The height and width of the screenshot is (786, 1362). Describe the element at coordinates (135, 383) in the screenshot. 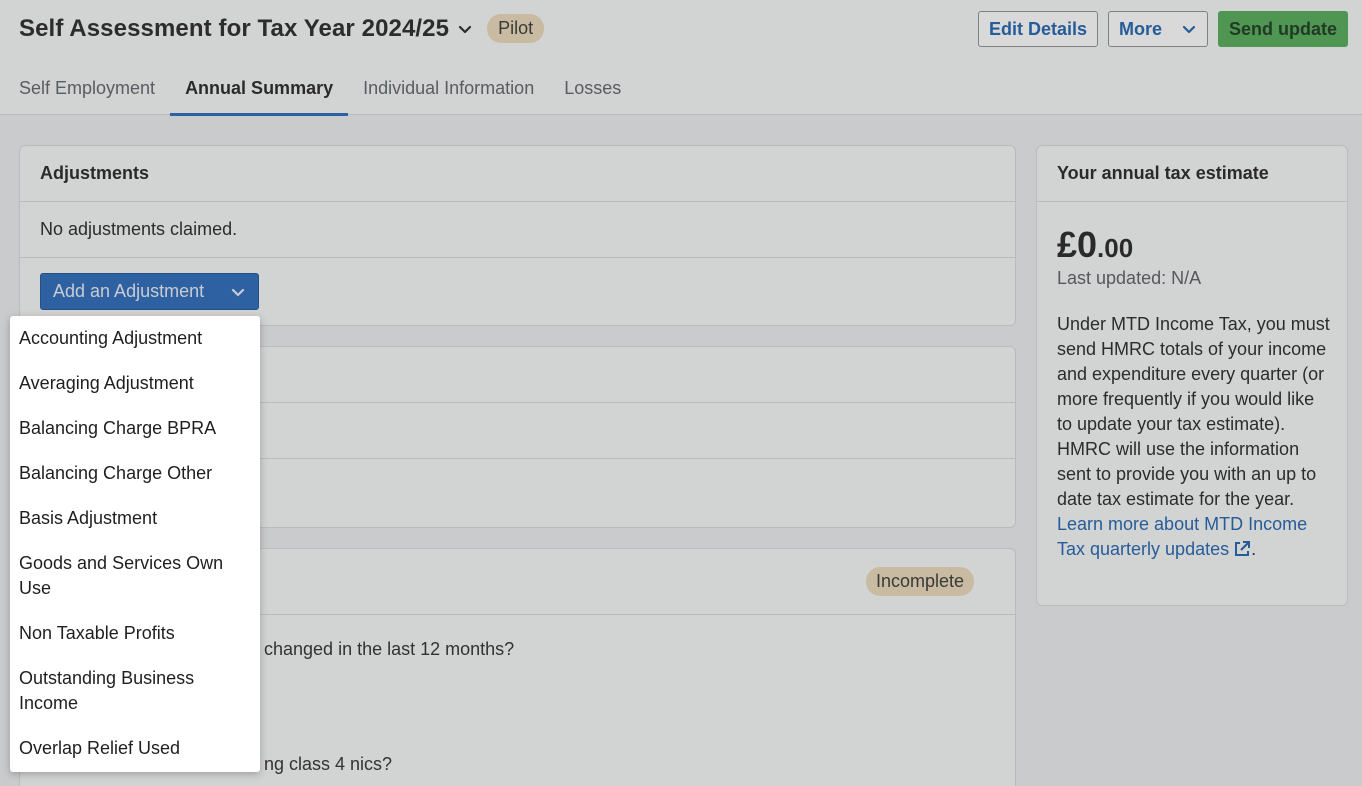

I see `menu-item-averaging-adjustment: Averaging Adjustment` at that location.